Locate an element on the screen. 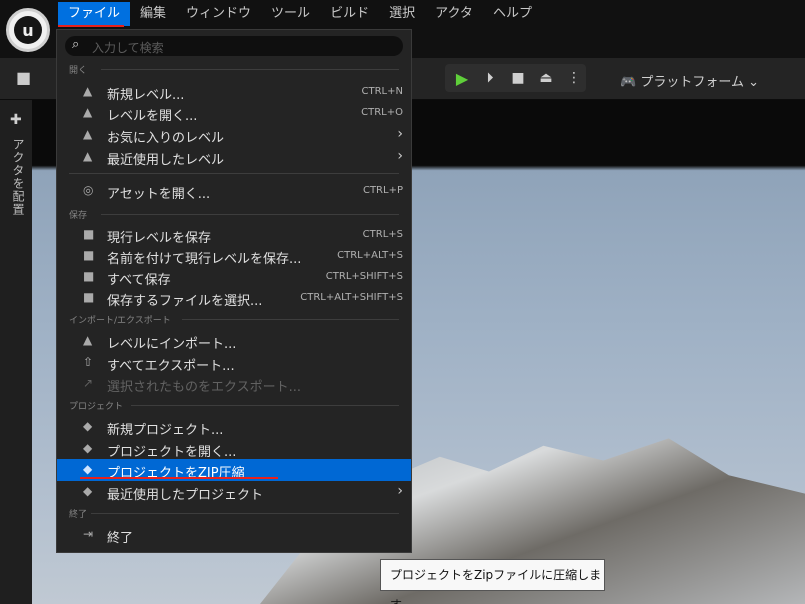  choose-files-icon: ■ is located at coordinates (89, 297).